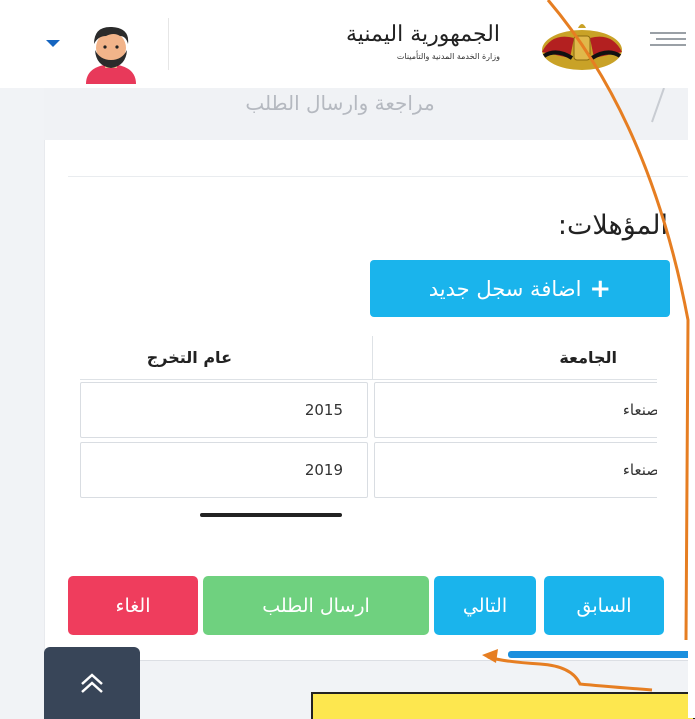 The height and width of the screenshot is (719, 695). What do you see at coordinates (448, 56) in the screenshot?
I see `logo-subtitle: وزارة الخدمة المدنية والتأمينات` at bounding box center [448, 56].